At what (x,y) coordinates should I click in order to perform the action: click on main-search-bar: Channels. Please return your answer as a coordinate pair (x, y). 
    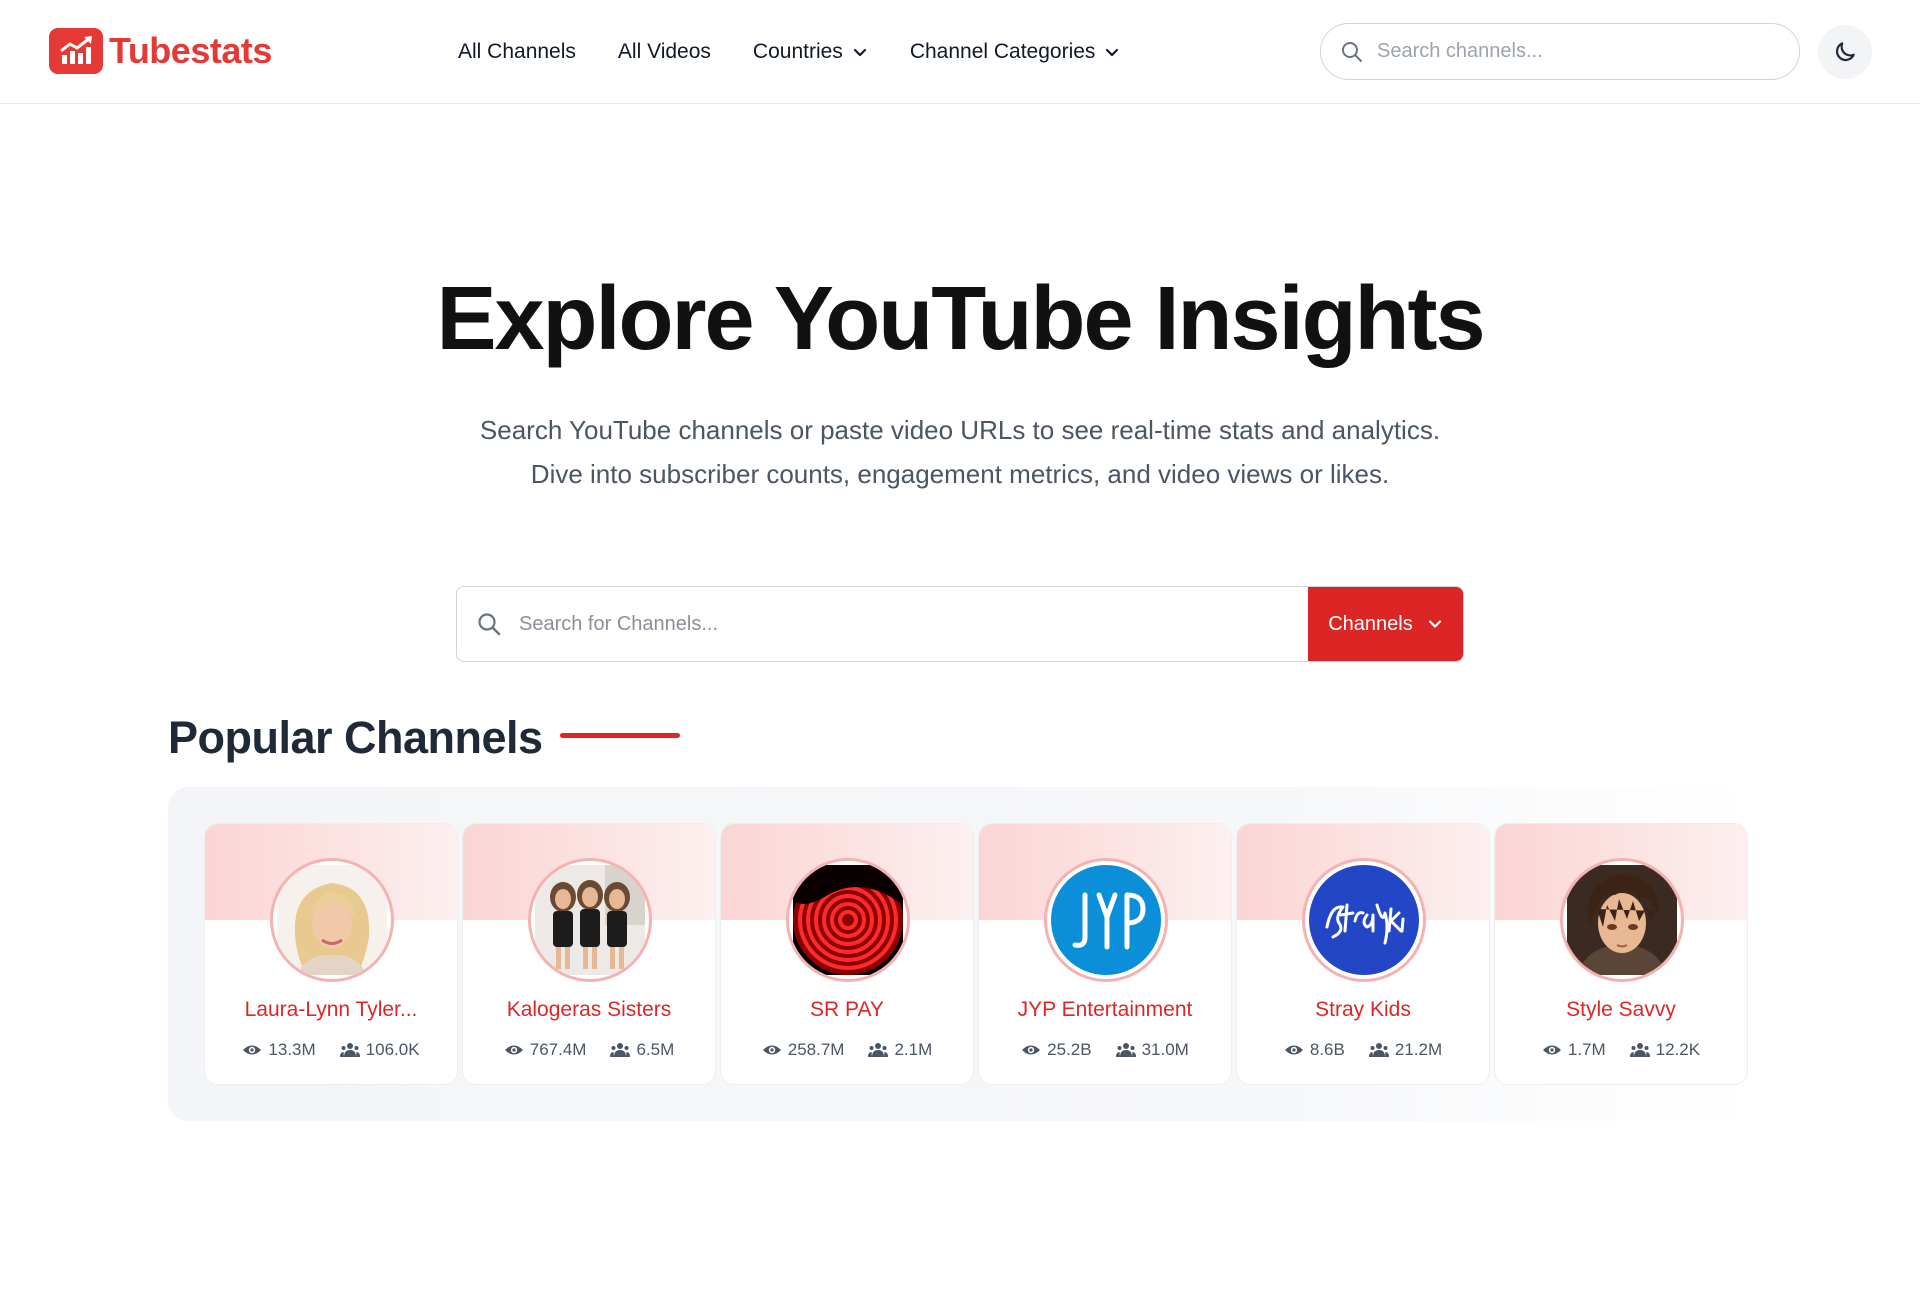
    Looking at the image, I should click on (960, 624).